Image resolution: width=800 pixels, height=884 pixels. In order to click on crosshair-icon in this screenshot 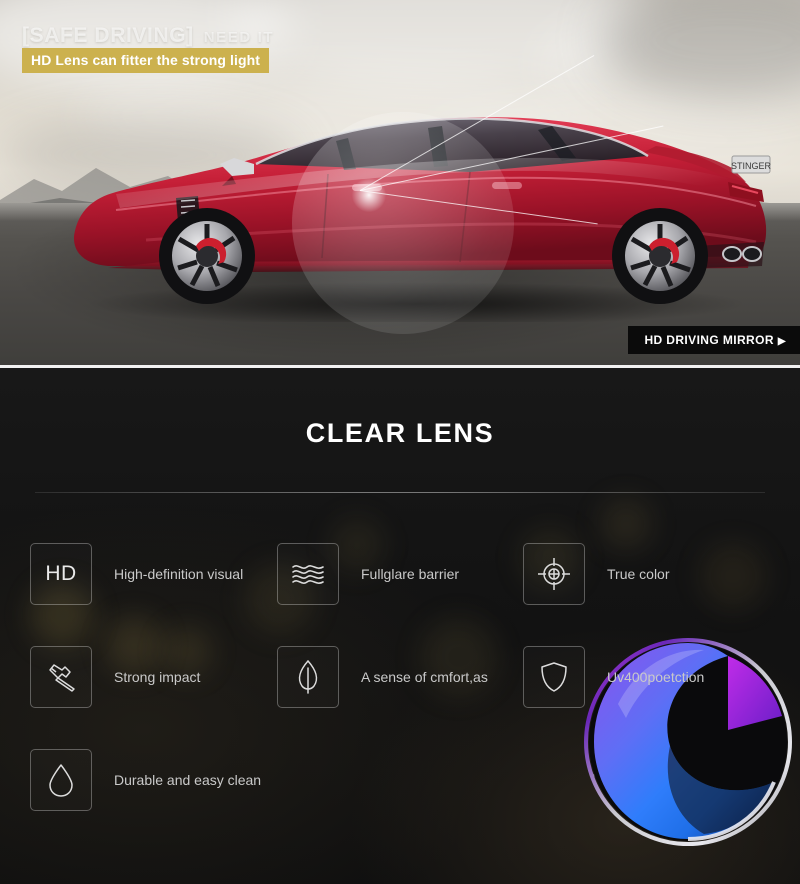, I will do `click(554, 574)`.